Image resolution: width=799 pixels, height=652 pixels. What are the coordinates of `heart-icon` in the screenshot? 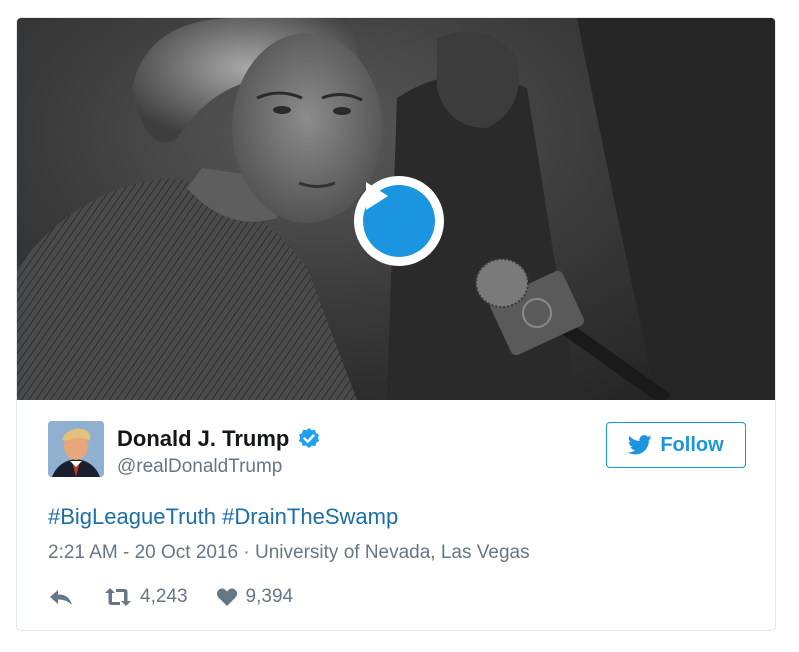 It's located at (226, 597).